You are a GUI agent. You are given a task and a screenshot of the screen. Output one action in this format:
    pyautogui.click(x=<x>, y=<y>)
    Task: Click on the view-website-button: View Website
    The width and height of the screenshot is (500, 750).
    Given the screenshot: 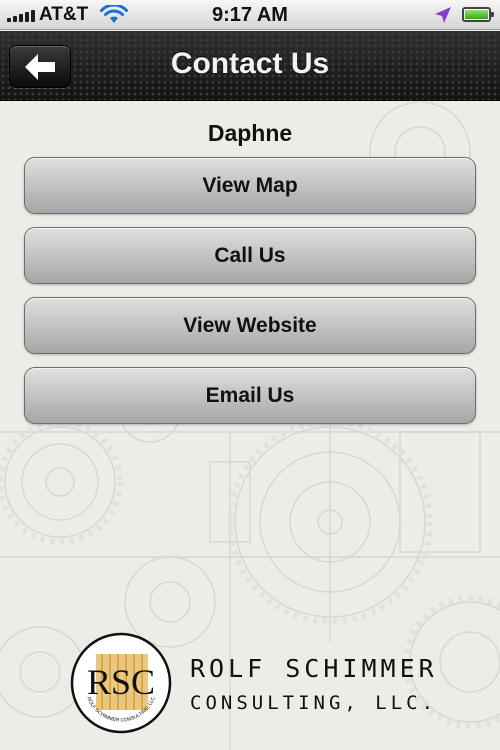 What is the action you would take?
    pyautogui.click(x=250, y=325)
    